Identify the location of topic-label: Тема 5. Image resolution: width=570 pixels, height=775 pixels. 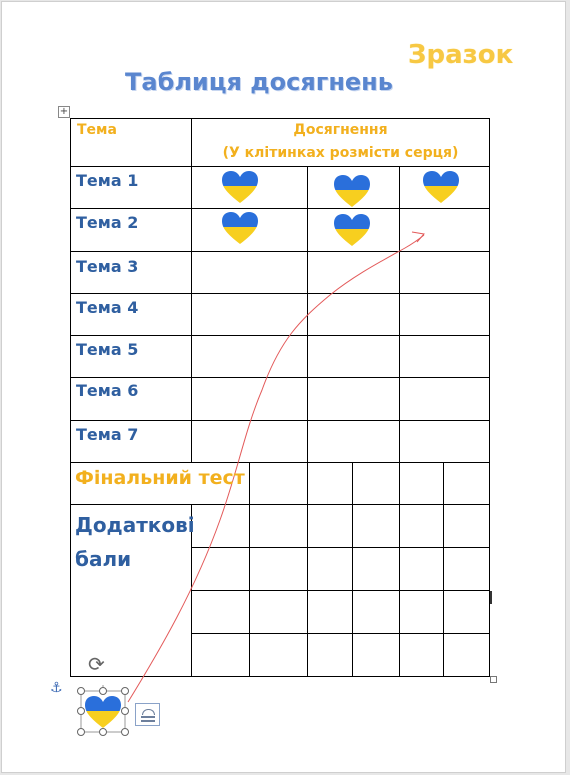
(107, 349).